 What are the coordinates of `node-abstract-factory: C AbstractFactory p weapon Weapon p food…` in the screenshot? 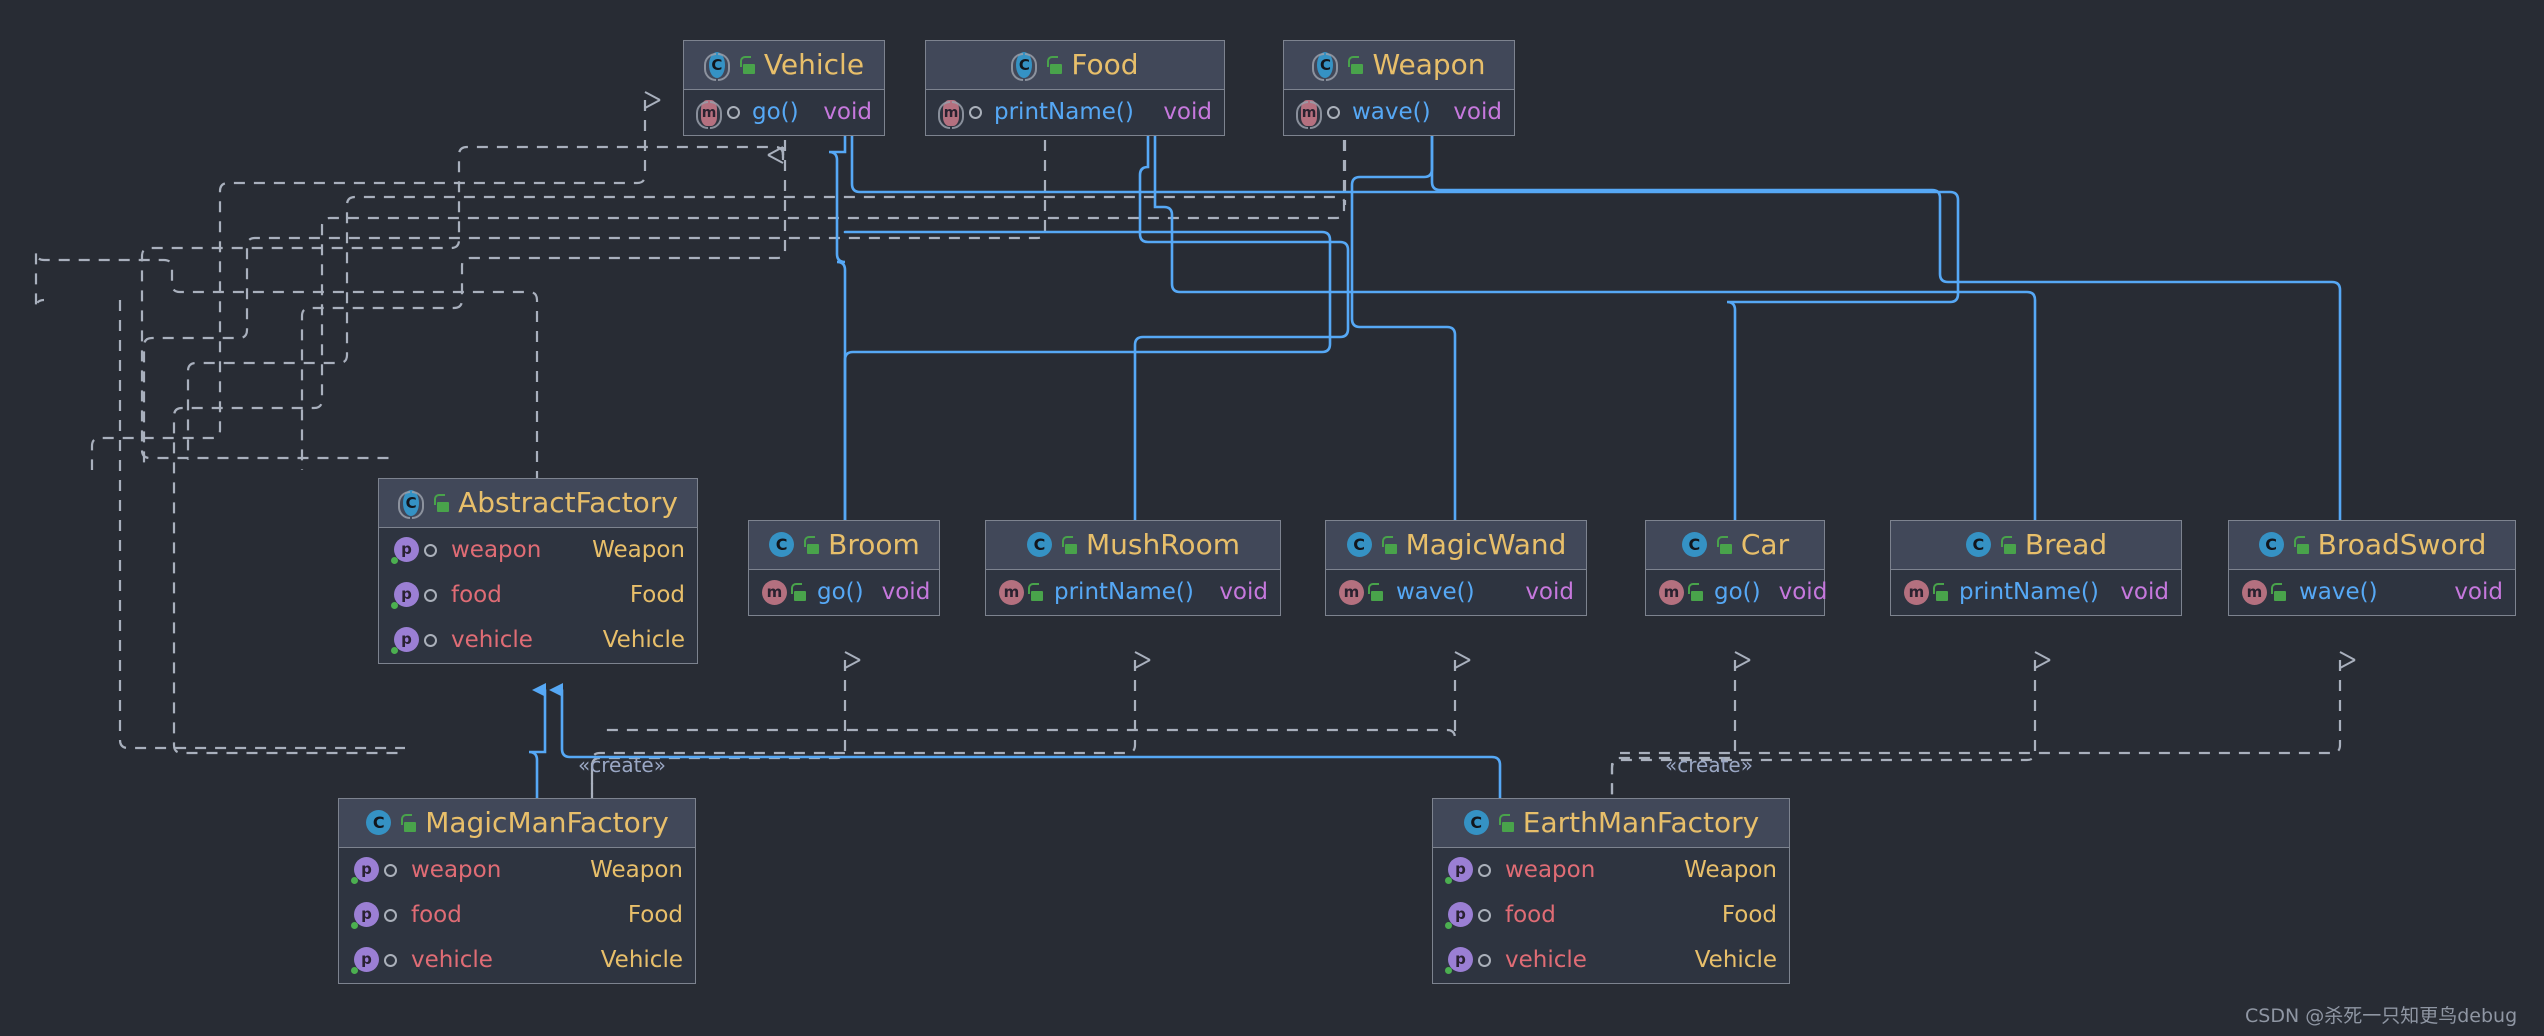 It's located at (538, 571).